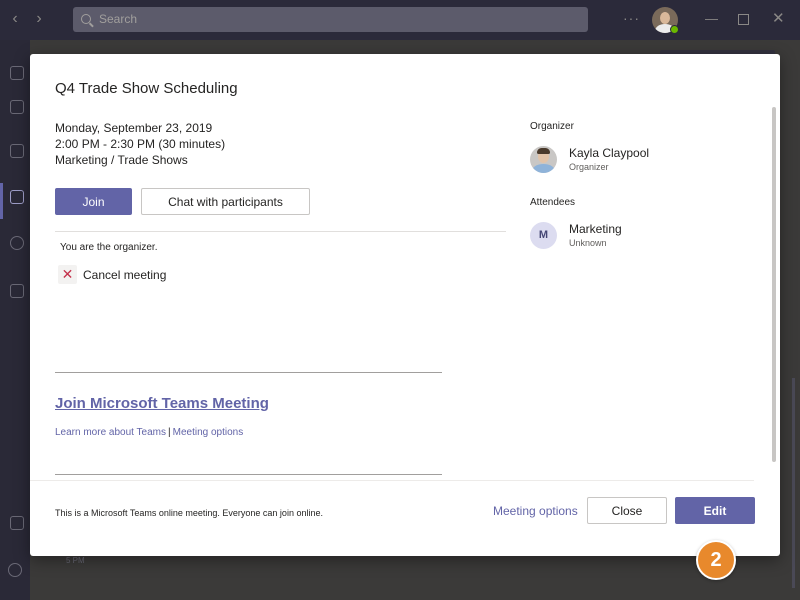 Image resolution: width=800 pixels, height=600 pixels. What do you see at coordinates (146, 88) in the screenshot?
I see `dialog-title: Q4 Trade Show Scheduling` at bounding box center [146, 88].